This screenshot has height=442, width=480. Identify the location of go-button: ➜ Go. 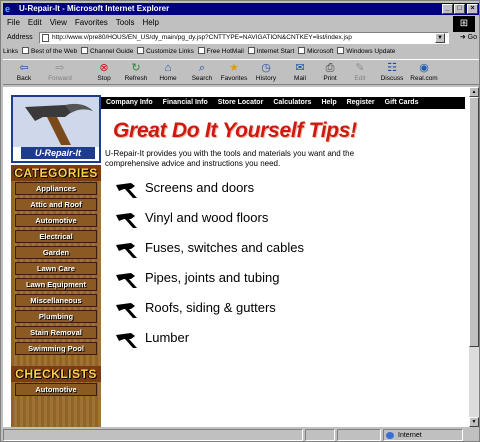
(468, 38).